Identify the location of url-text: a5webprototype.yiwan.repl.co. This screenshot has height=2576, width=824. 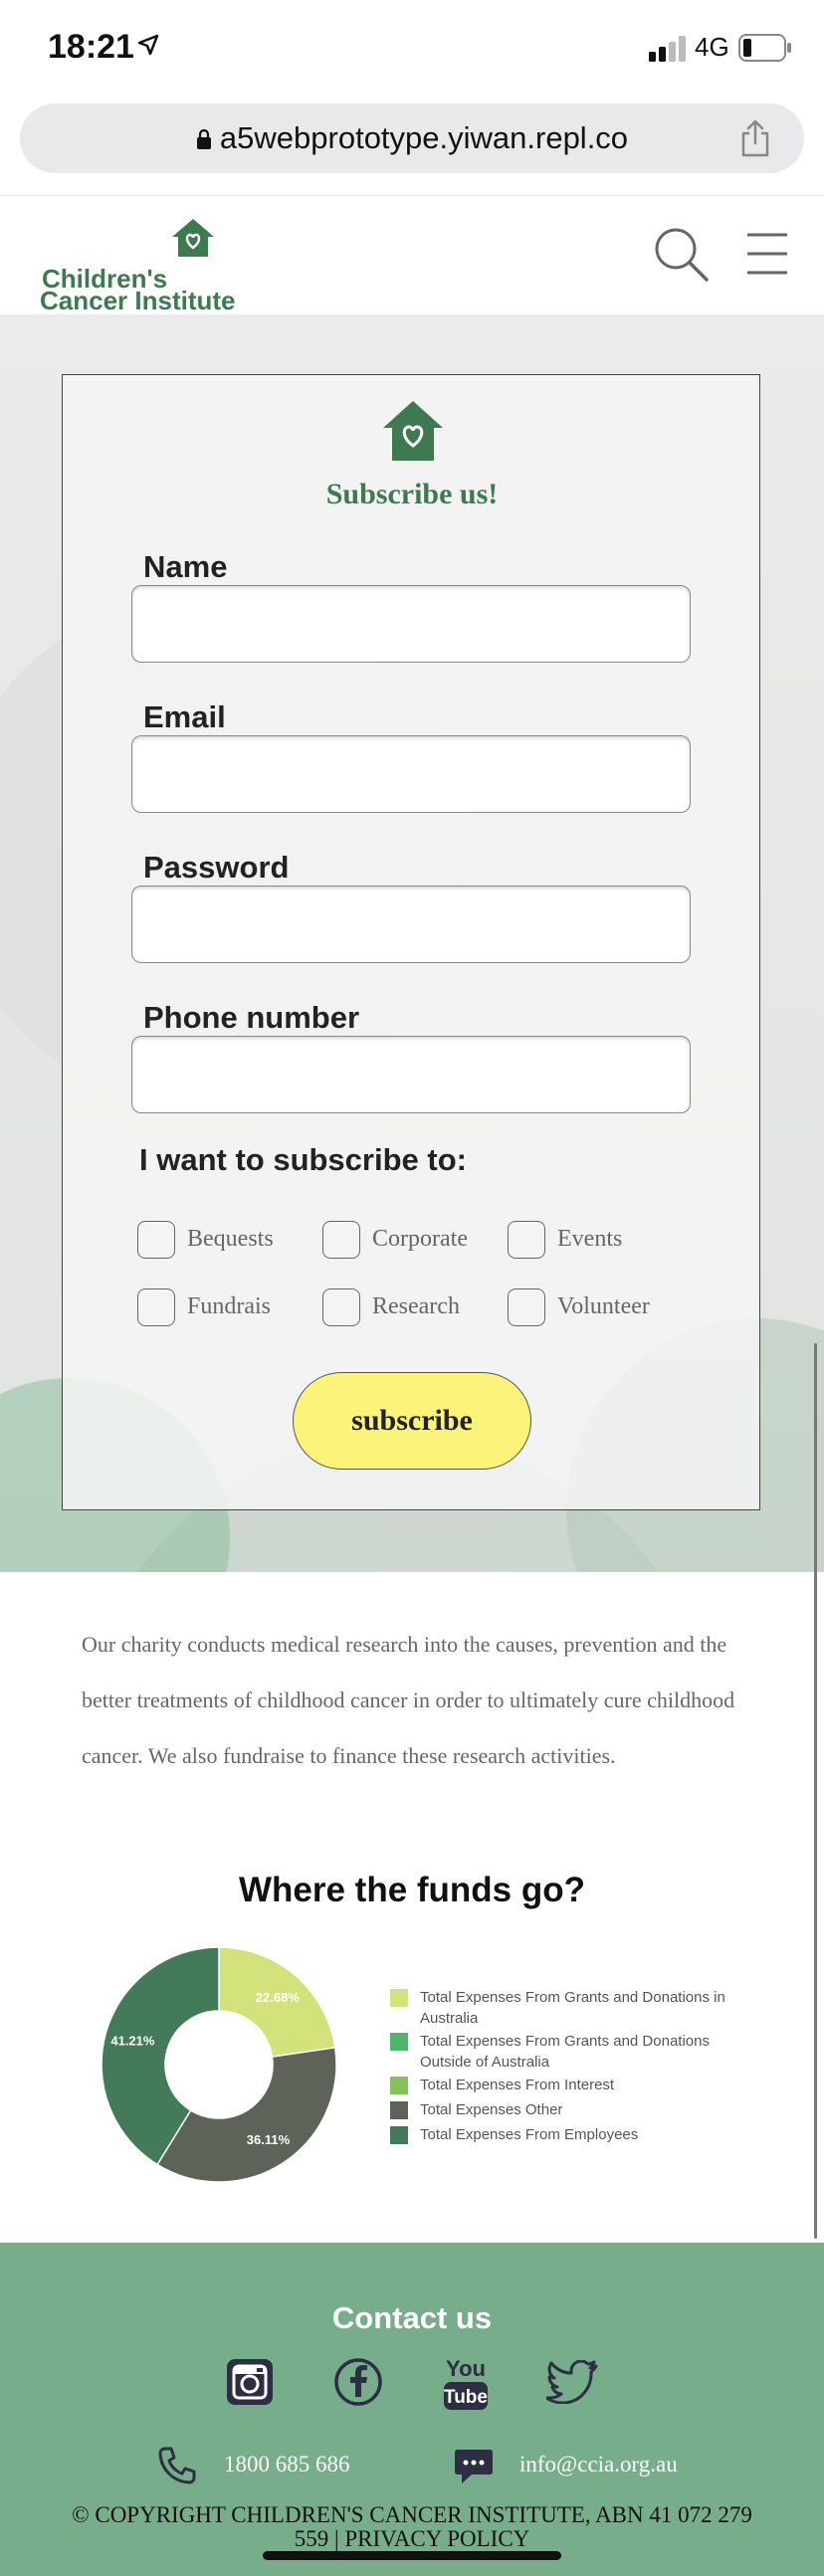
(412, 138).